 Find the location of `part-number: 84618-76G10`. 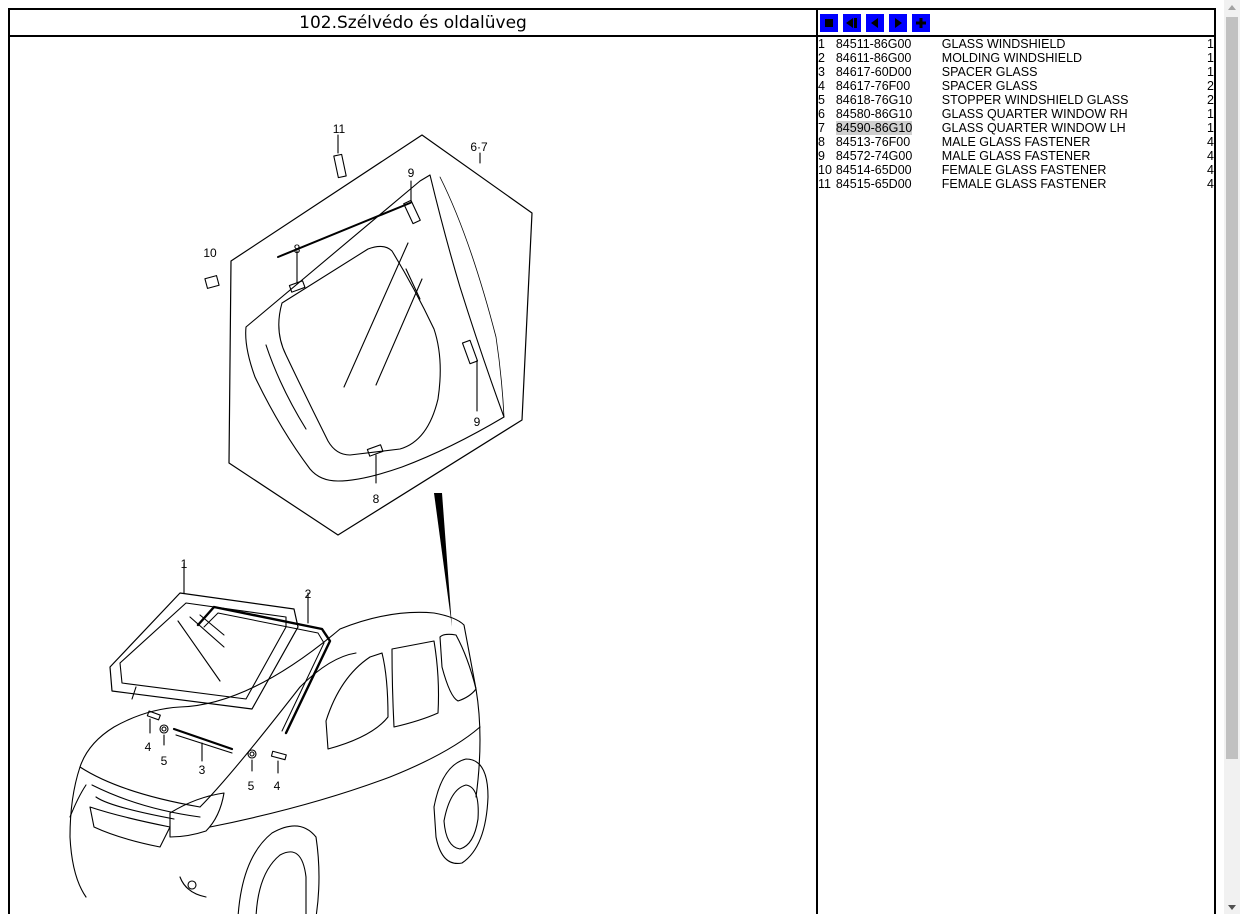

part-number: 84618-76G10 is located at coordinates (874, 100).